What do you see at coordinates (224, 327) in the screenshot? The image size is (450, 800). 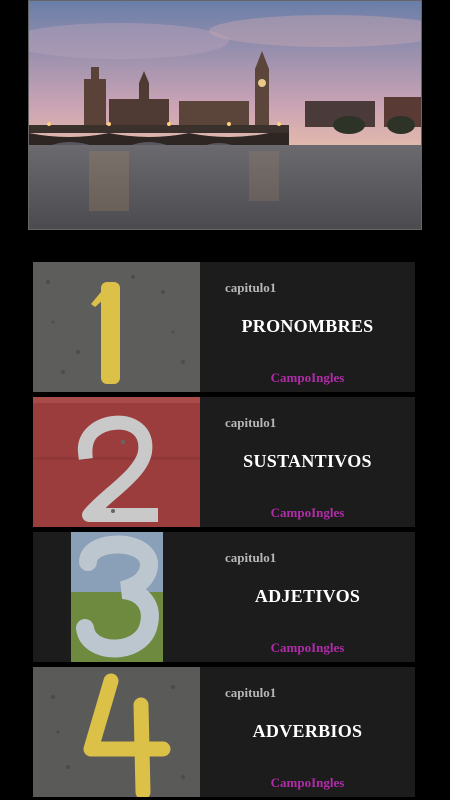 I see `lesson-card-pronombres: capitulo1 PRONOMBRES CampoIngles` at bounding box center [224, 327].